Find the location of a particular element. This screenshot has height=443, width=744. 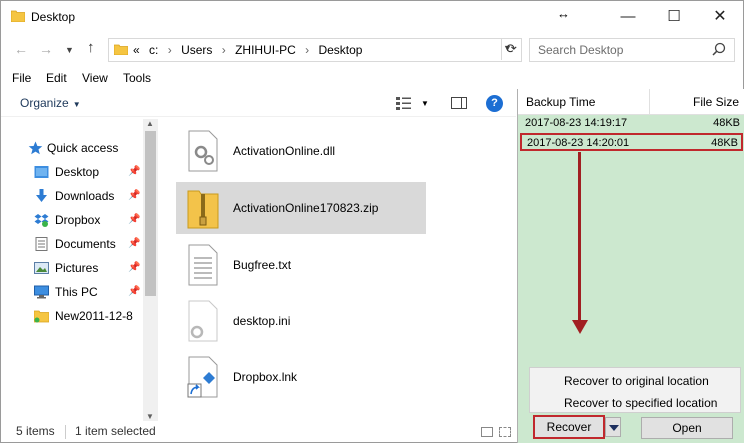

menu-view: View is located at coordinates (95, 78).